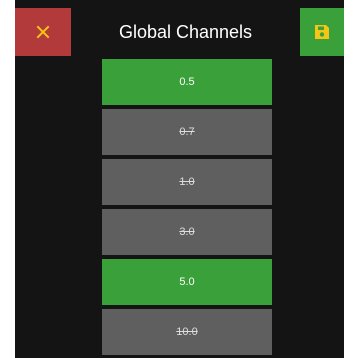 Image resolution: width=359 pixels, height=358 pixels. I want to click on channel-item: 1.0, so click(187, 182).